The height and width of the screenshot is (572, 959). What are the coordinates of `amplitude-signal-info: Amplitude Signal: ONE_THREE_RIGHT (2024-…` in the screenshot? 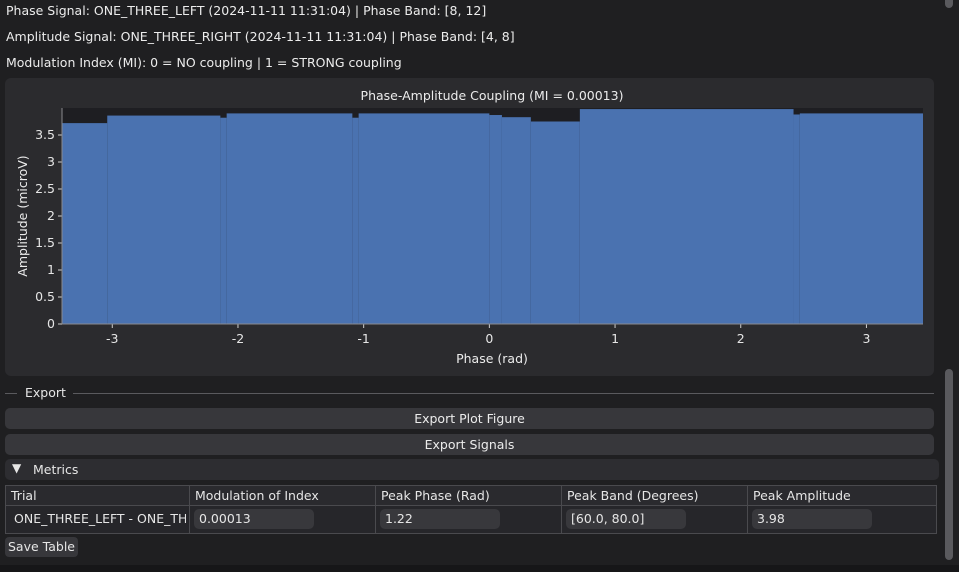 It's located at (260, 36).